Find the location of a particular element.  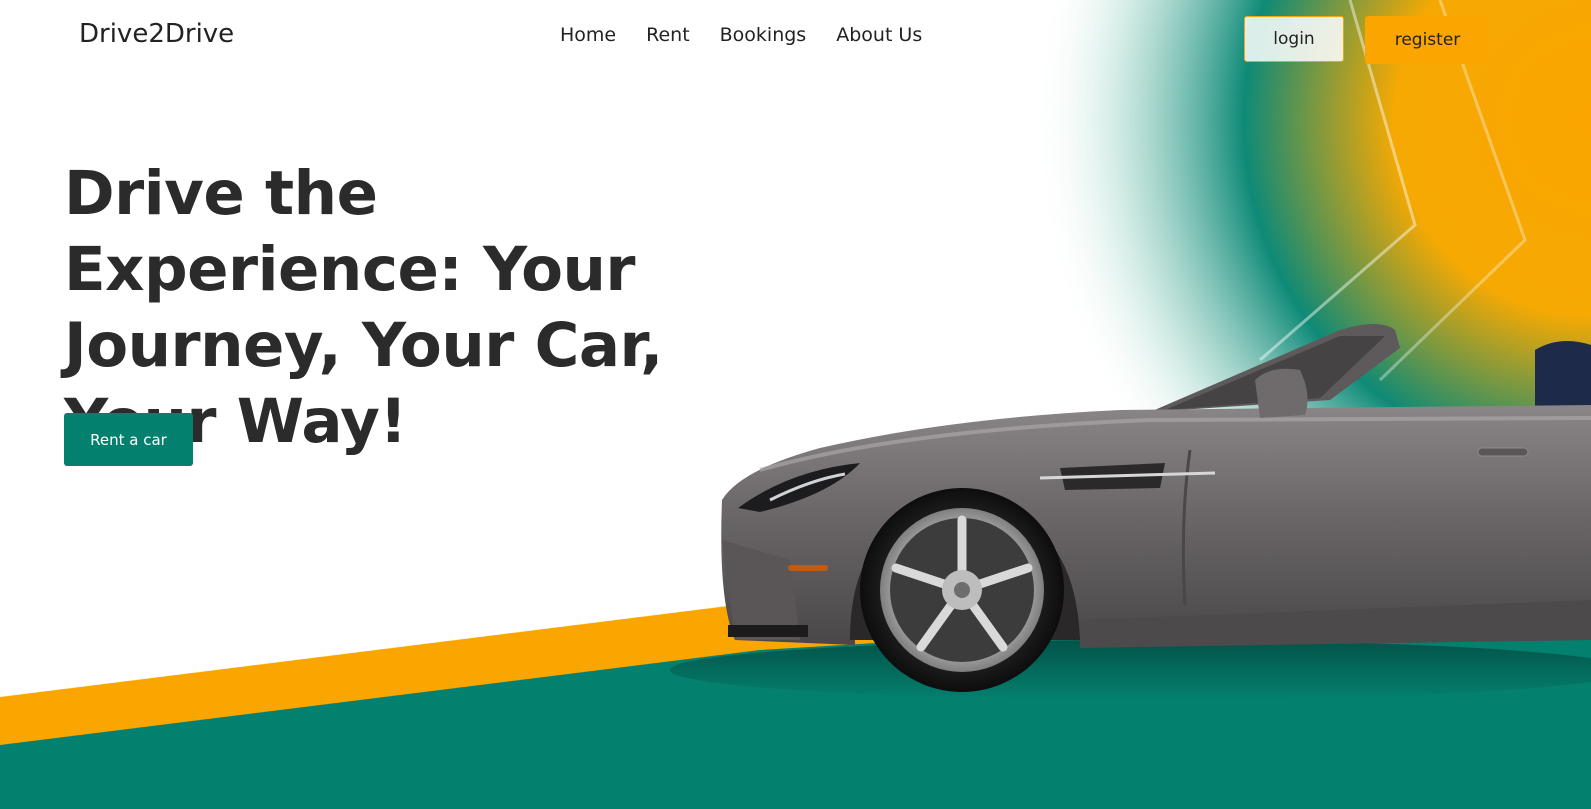

register-button: register is located at coordinates (1427, 40).